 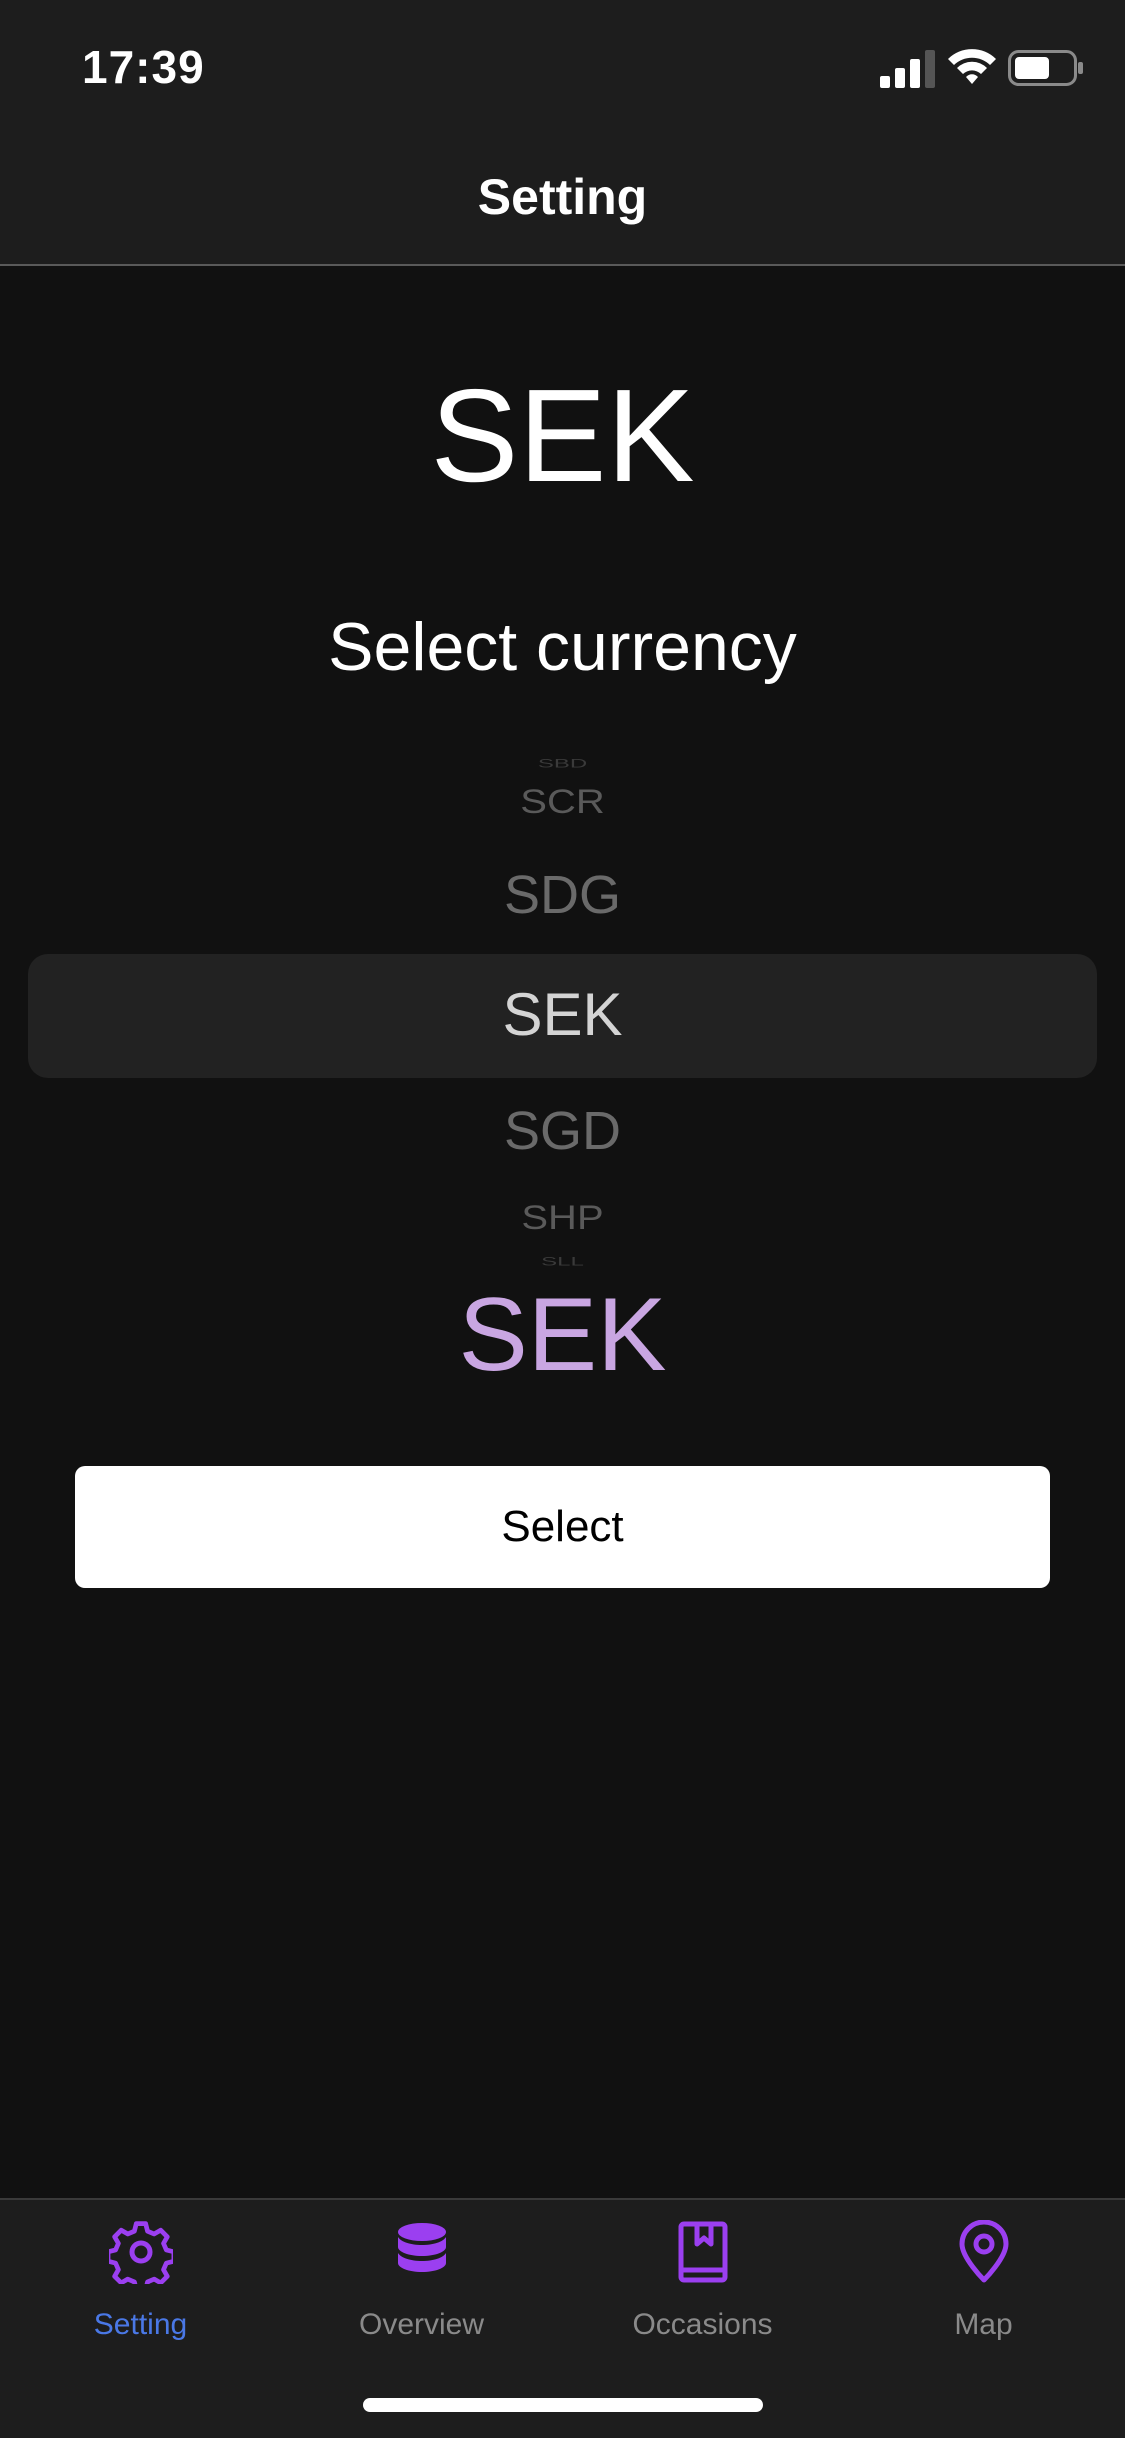 I want to click on tab-label-overview: Overview, so click(x=421, y=2324).